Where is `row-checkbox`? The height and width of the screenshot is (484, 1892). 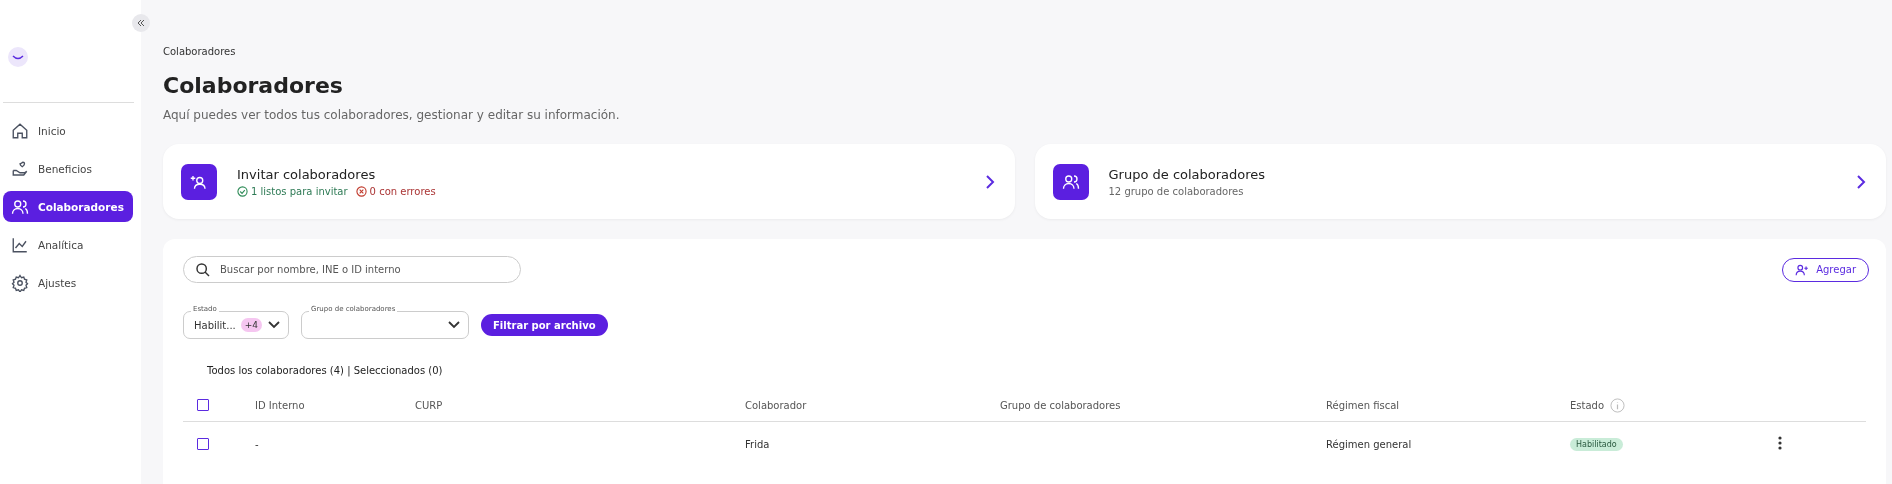
row-checkbox is located at coordinates (203, 444).